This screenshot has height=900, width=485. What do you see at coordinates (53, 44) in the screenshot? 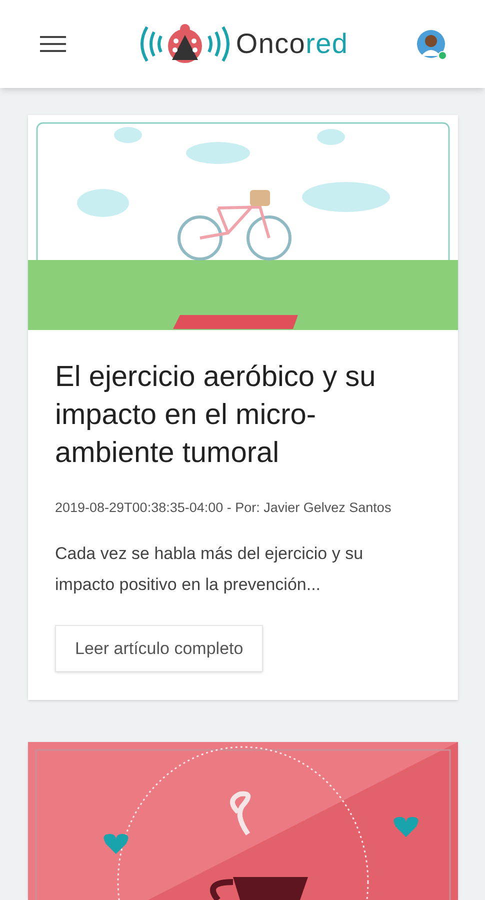
I see `menu-icon` at bounding box center [53, 44].